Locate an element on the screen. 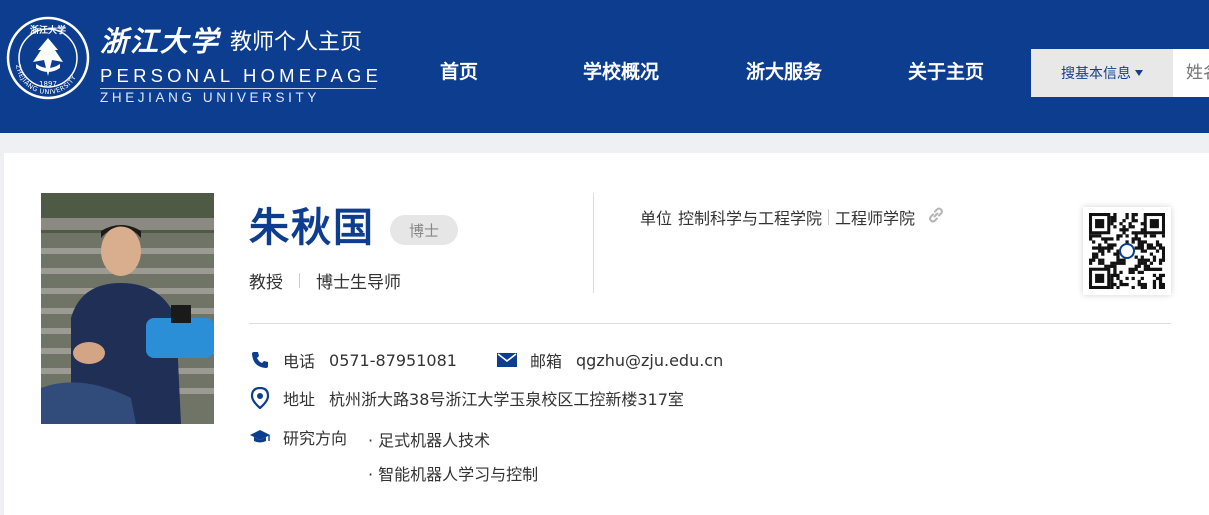  unit-value-engineering: 工程师学院 is located at coordinates (875, 217).